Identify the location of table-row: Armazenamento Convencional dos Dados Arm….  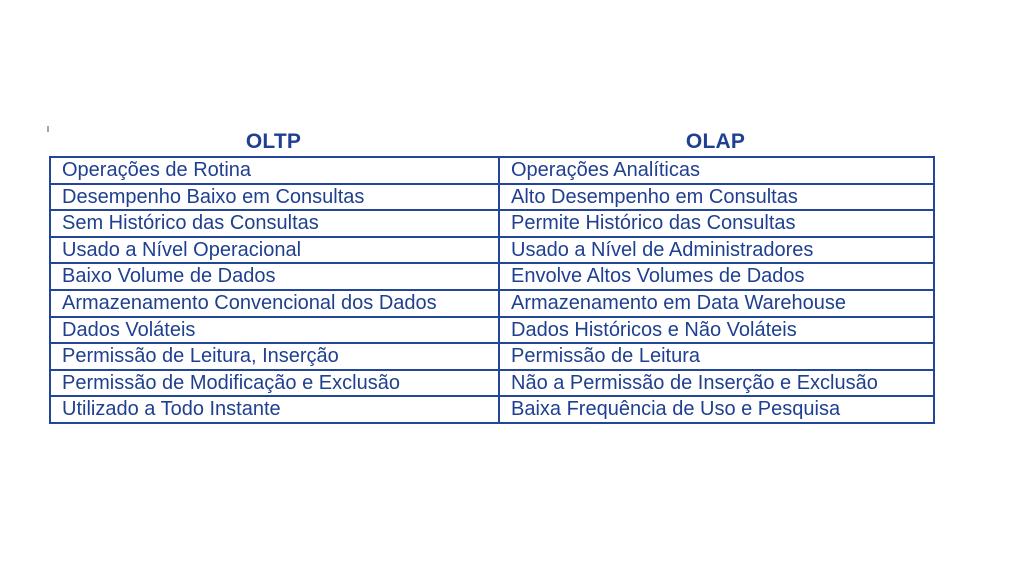
(492, 303).